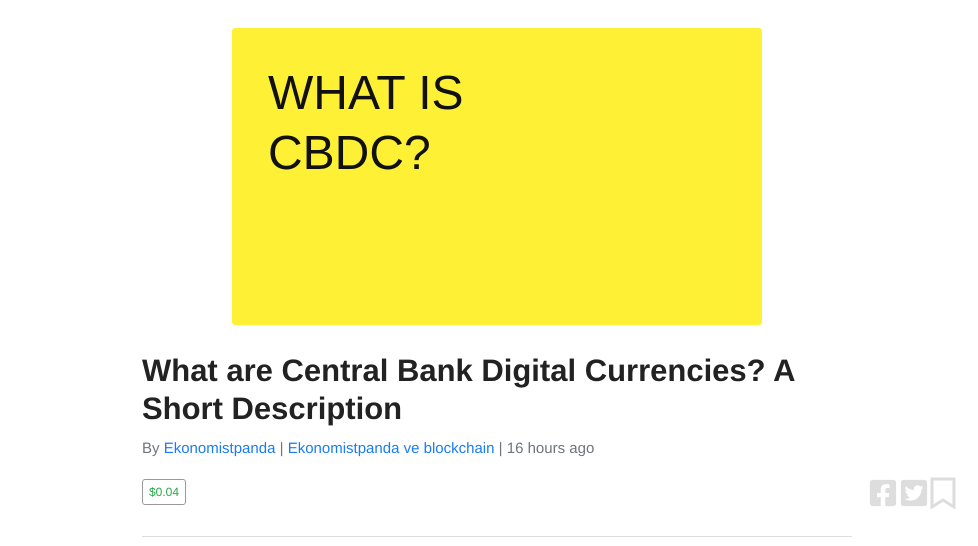  I want to click on article-title: What are Central Bank Digital Currencies? A Short Description, so click(497, 390).